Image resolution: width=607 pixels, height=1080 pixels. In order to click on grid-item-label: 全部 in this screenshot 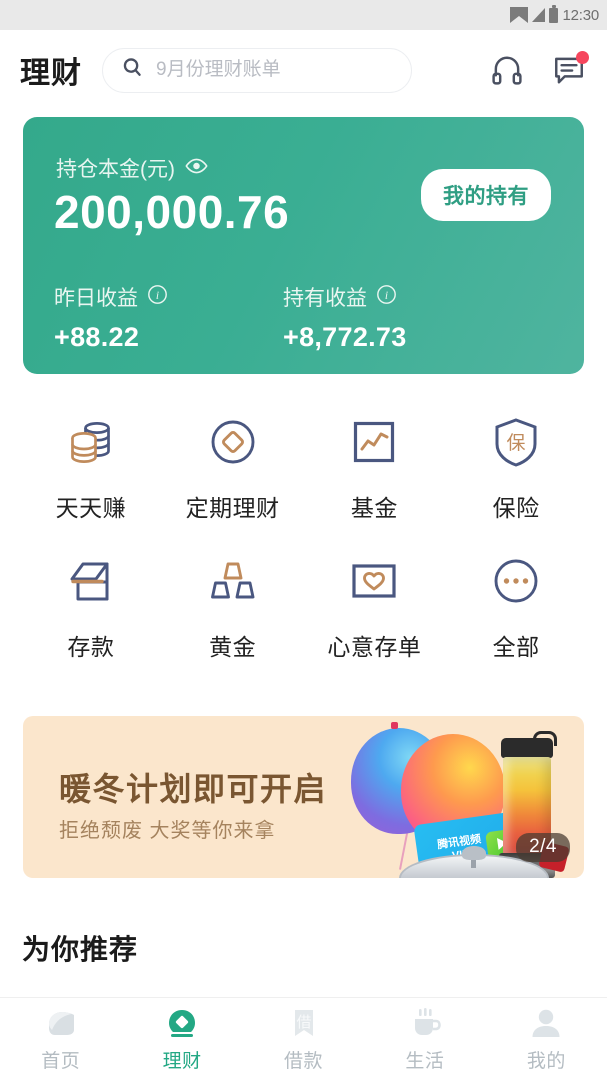, I will do `click(516, 647)`.